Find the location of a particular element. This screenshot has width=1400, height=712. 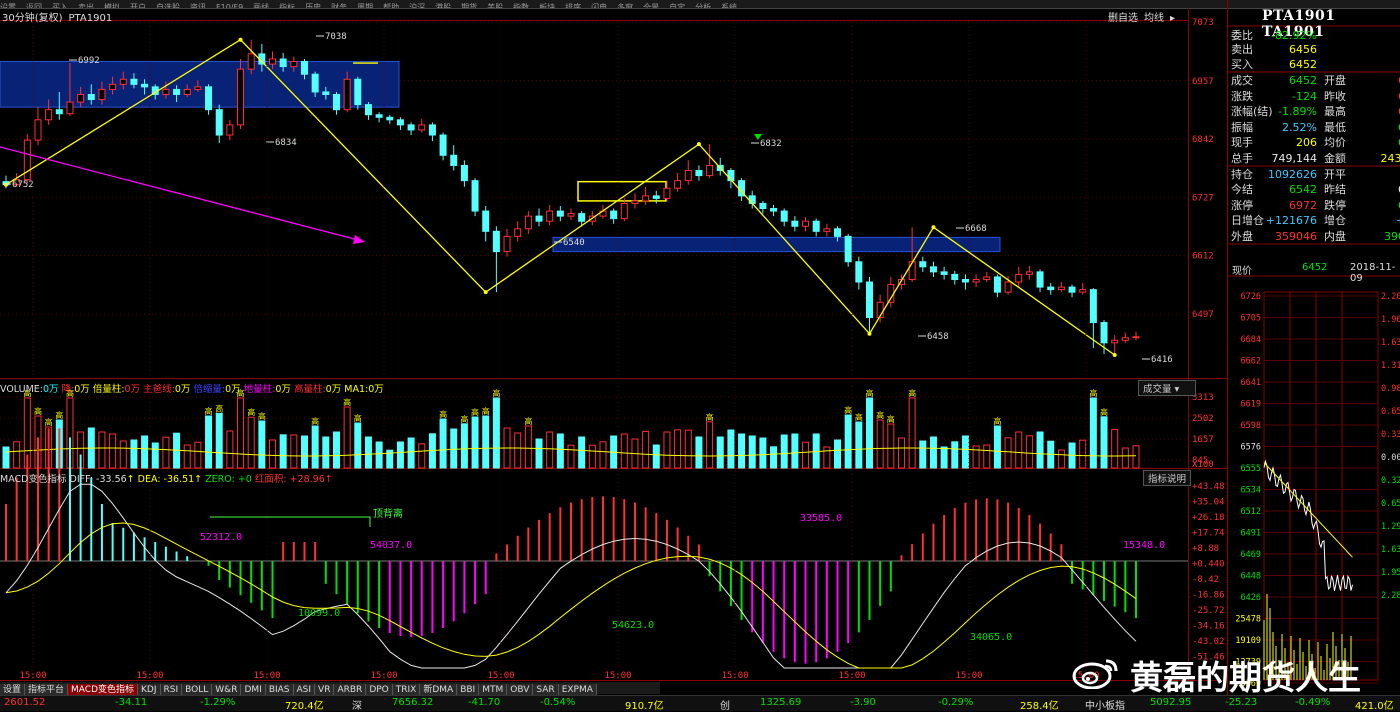

watermark-text: 黄磊的期货人生 is located at coordinates (1245, 677).